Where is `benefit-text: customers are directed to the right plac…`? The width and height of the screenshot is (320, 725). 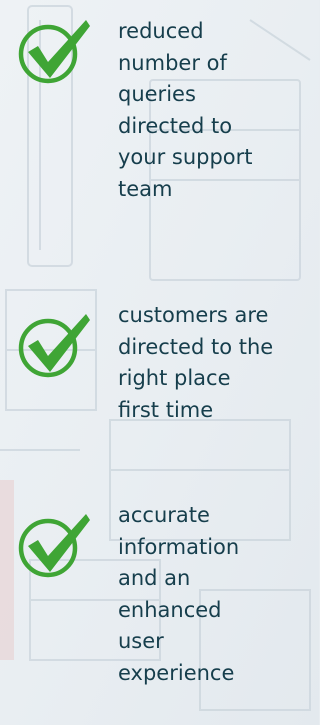 benefit-text: customers are directed to the right plac… is located at coordinates (196, 362).